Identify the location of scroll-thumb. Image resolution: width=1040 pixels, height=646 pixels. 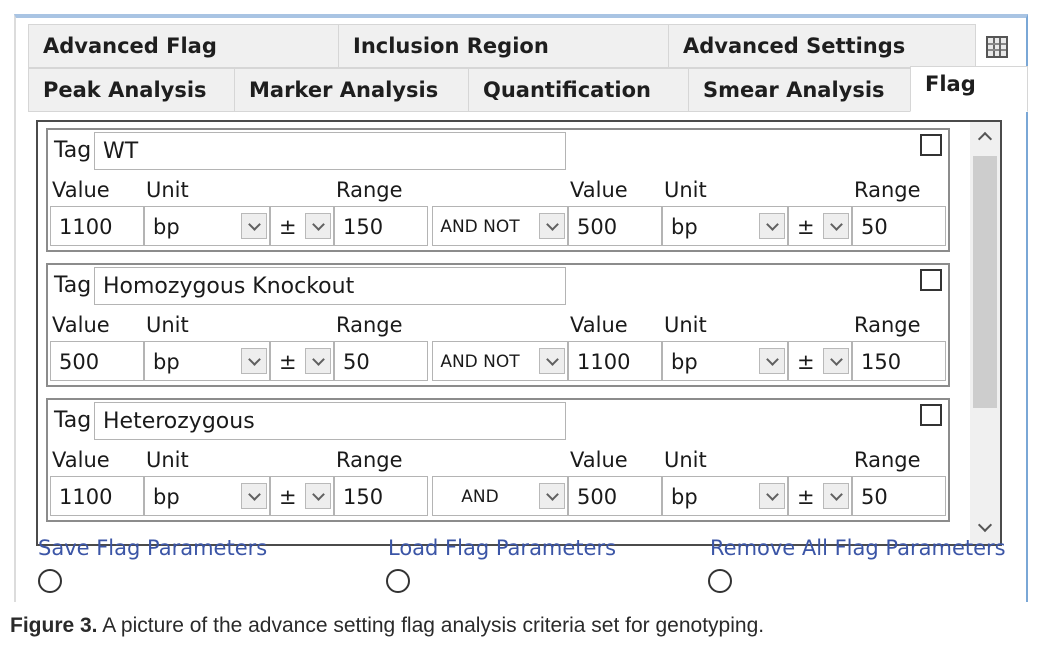
(985, 282).